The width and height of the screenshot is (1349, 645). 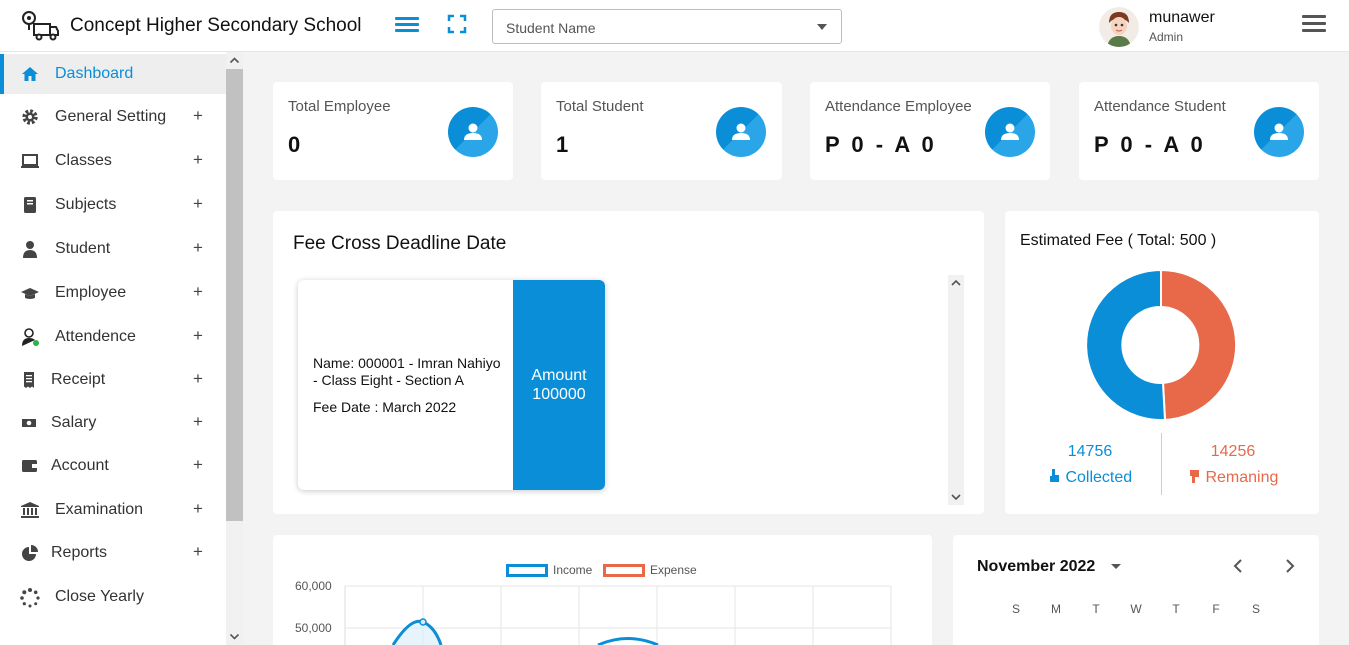 What do you see at coordinates (667, 26) in the screenshot?
I see `student-name-select: Student Name` at bounding box center [667, 26].